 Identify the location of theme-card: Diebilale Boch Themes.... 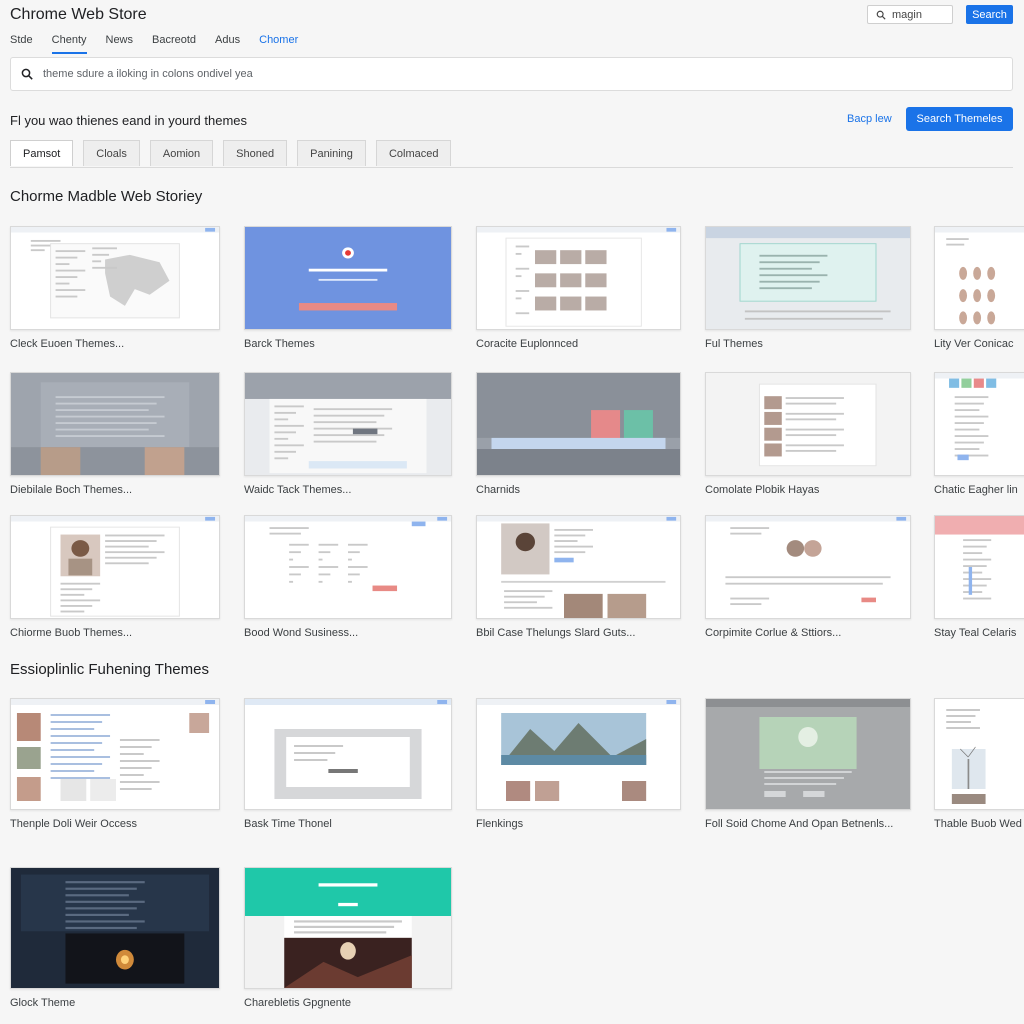
(115, 434).